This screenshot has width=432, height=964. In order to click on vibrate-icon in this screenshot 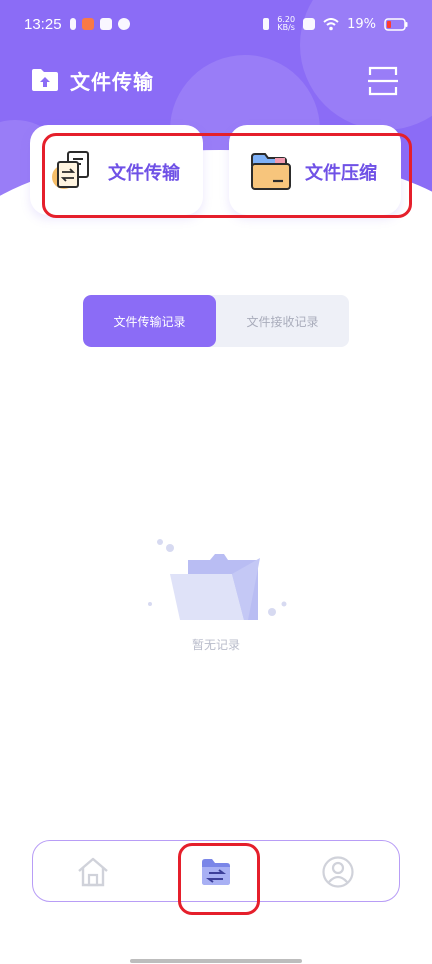, I will do `click(266, 24)`.